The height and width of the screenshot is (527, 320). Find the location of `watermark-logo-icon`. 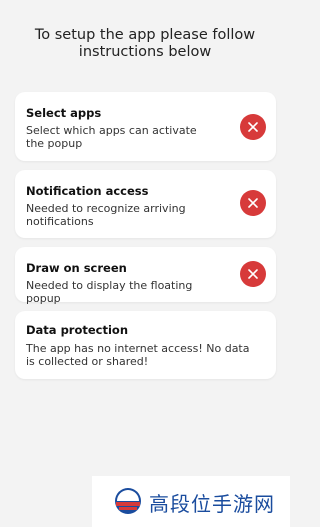

watermark-logo-icon is located at coordinates (128, 501).